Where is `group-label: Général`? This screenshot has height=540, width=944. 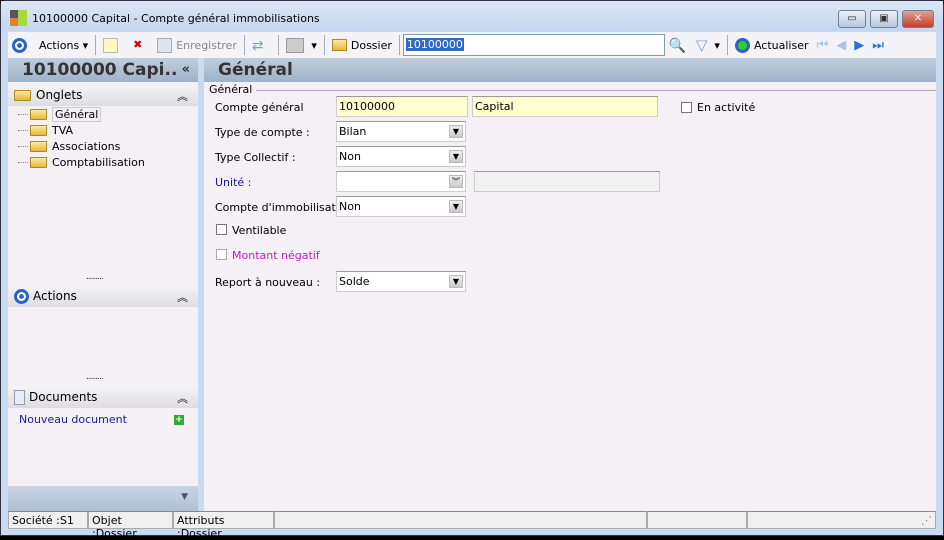
group-label: Général is located at coordinates (231, 89).